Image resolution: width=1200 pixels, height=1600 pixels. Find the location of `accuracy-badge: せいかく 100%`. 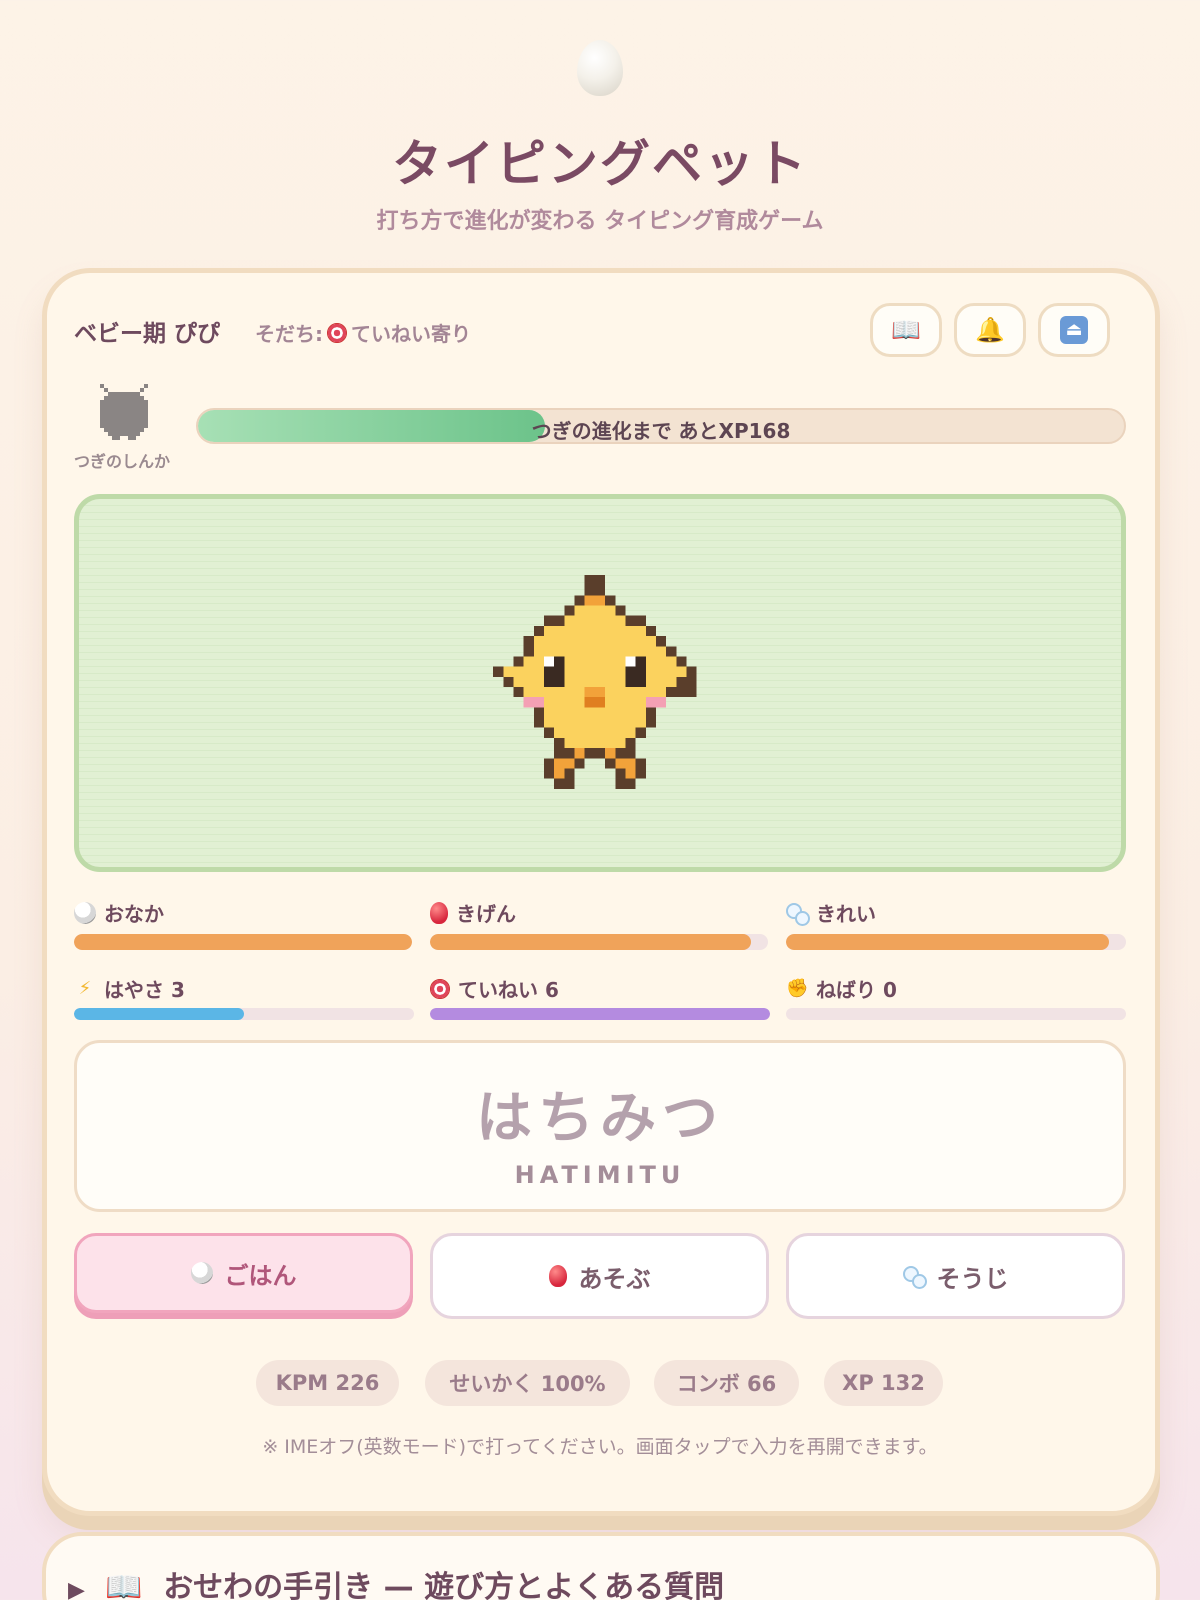

accuracy-badge: せいかく 100% is located at coordinates (527, 1383).